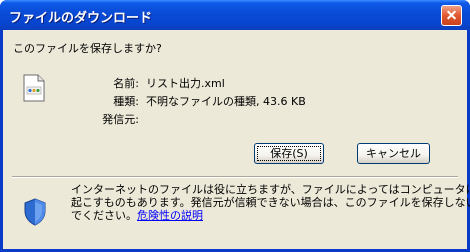  I want to click on file-source-row: 発信元:, so click(203, 118).